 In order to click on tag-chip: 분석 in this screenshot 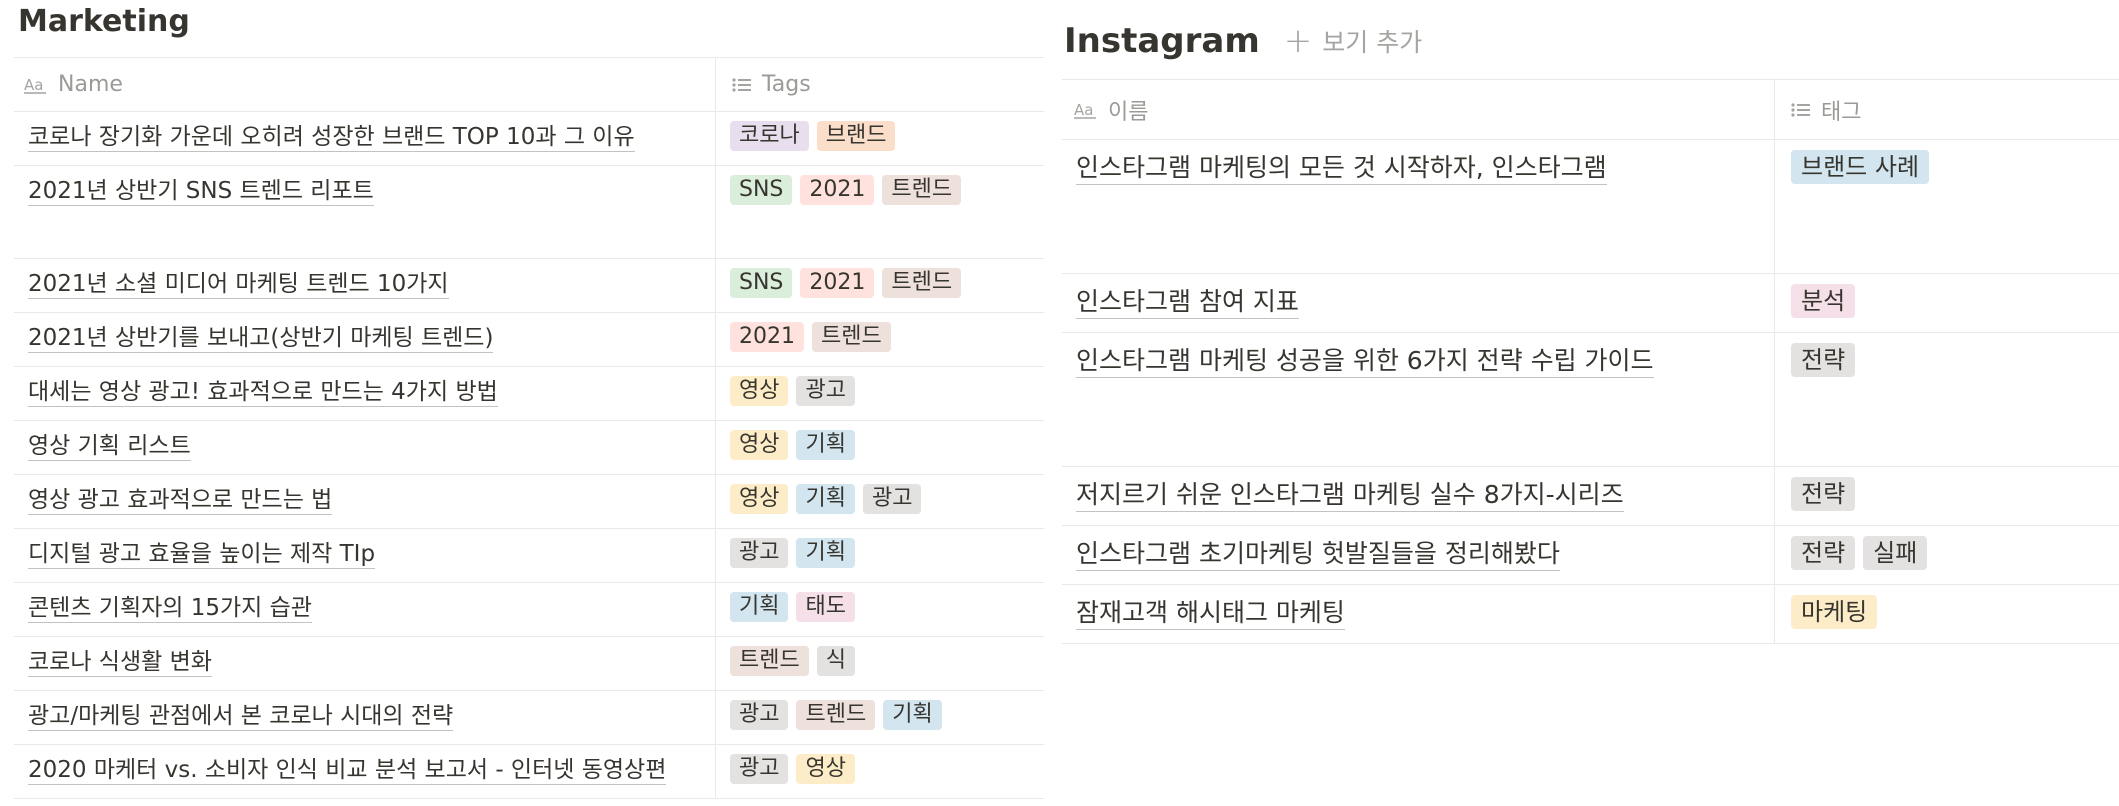, I will do `click(1823, 301)`.